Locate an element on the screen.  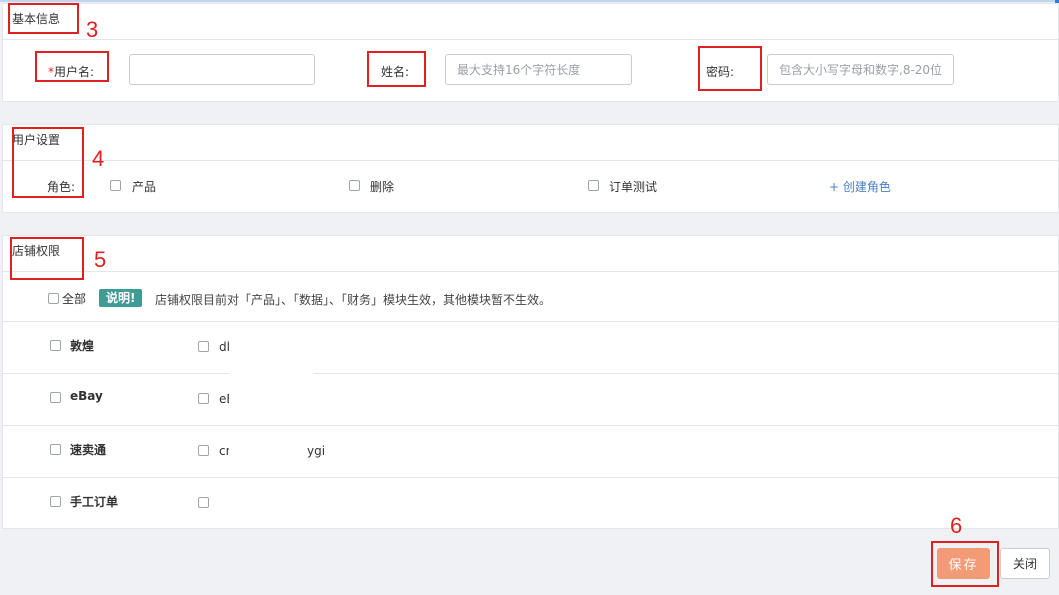
note-badge: 说明! is located at coordinates (121, 298).